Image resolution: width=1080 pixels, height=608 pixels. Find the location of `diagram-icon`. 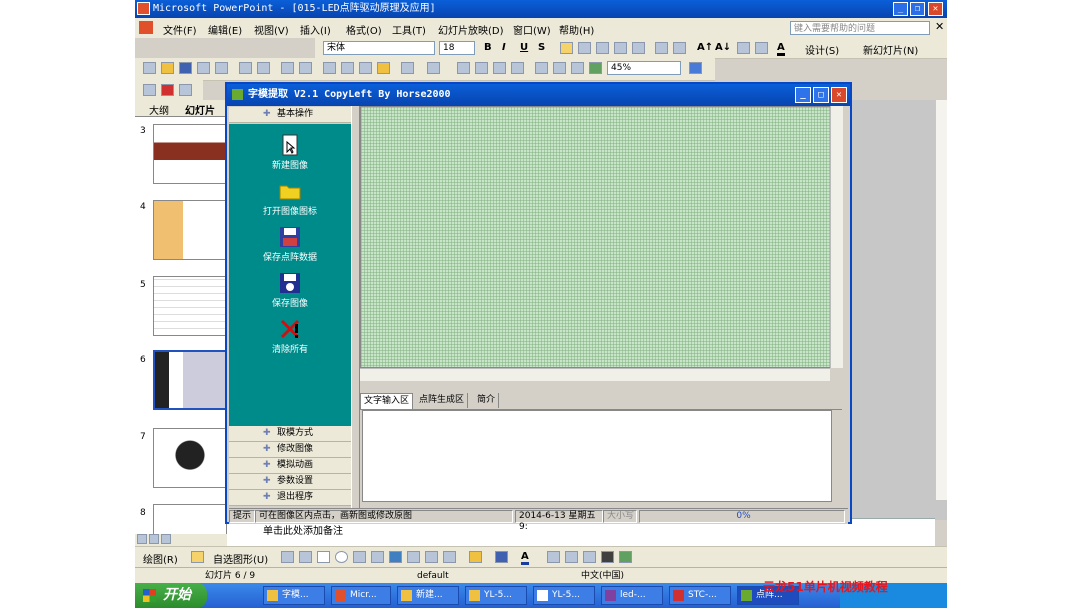

diagram-icon is located at coordinates (413, 557).